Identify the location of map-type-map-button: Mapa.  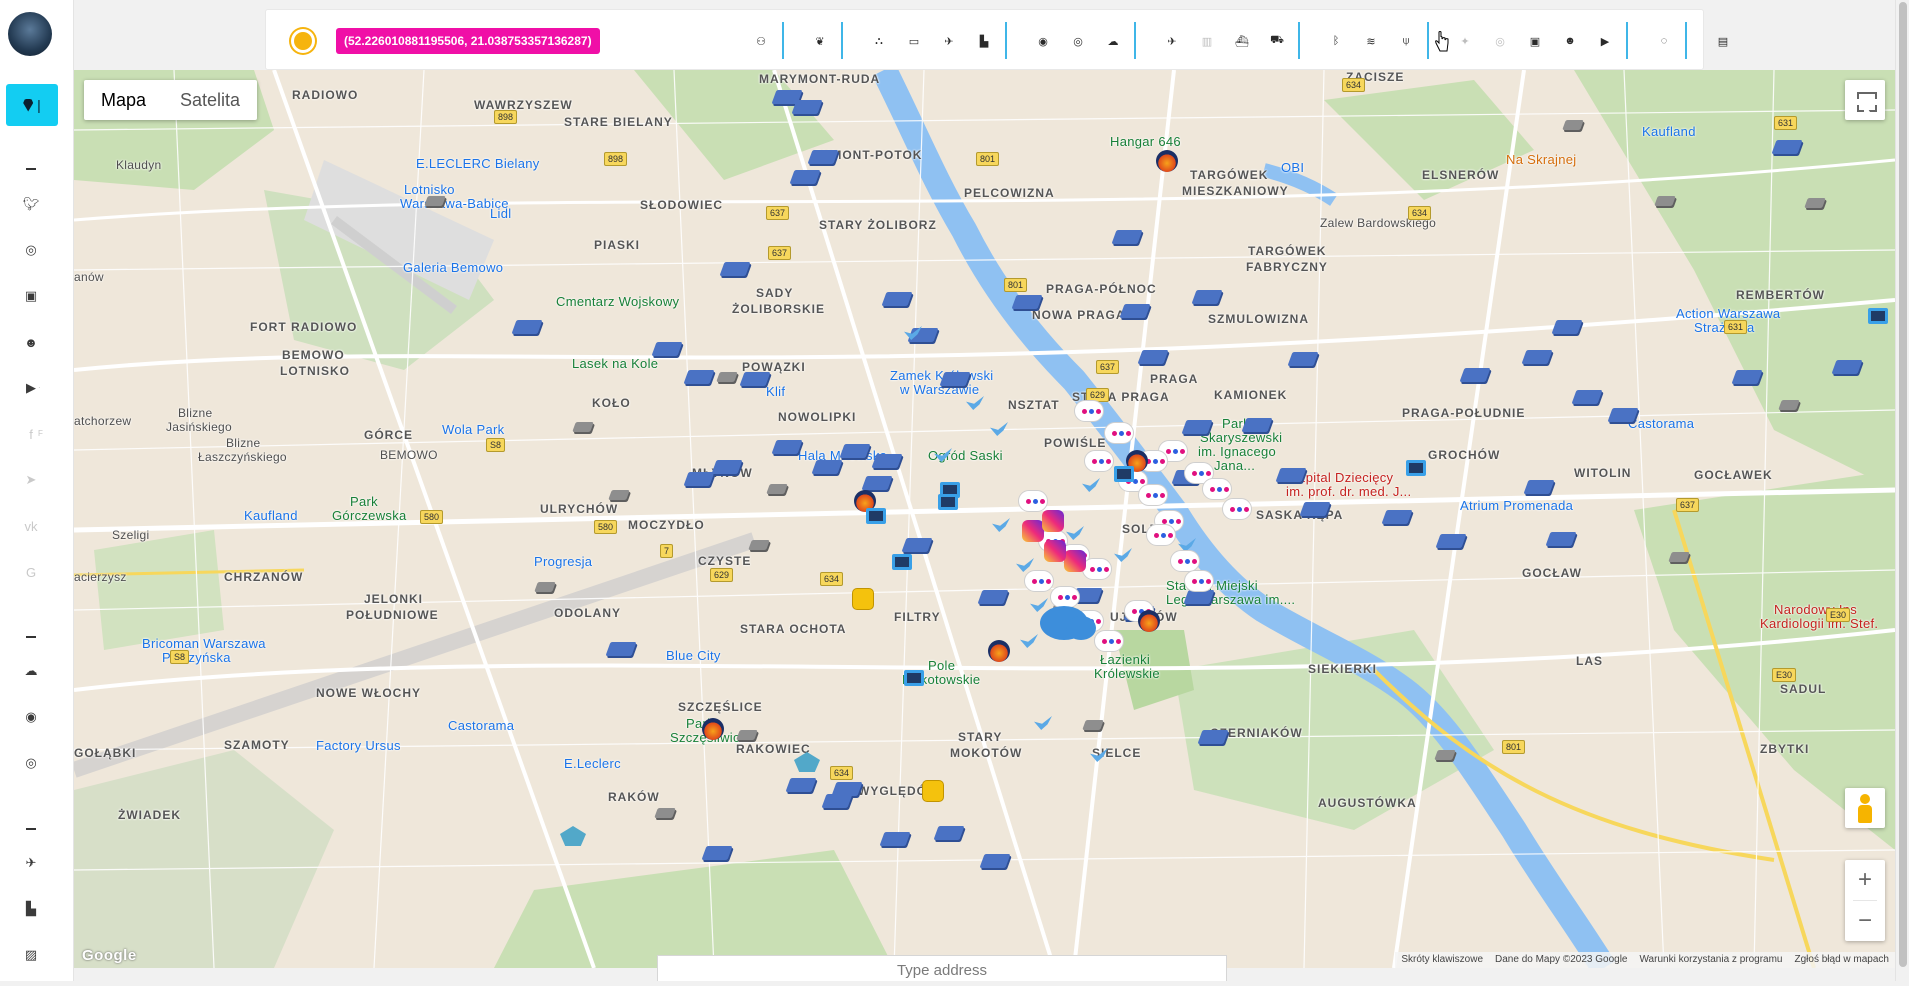
(123, 100).